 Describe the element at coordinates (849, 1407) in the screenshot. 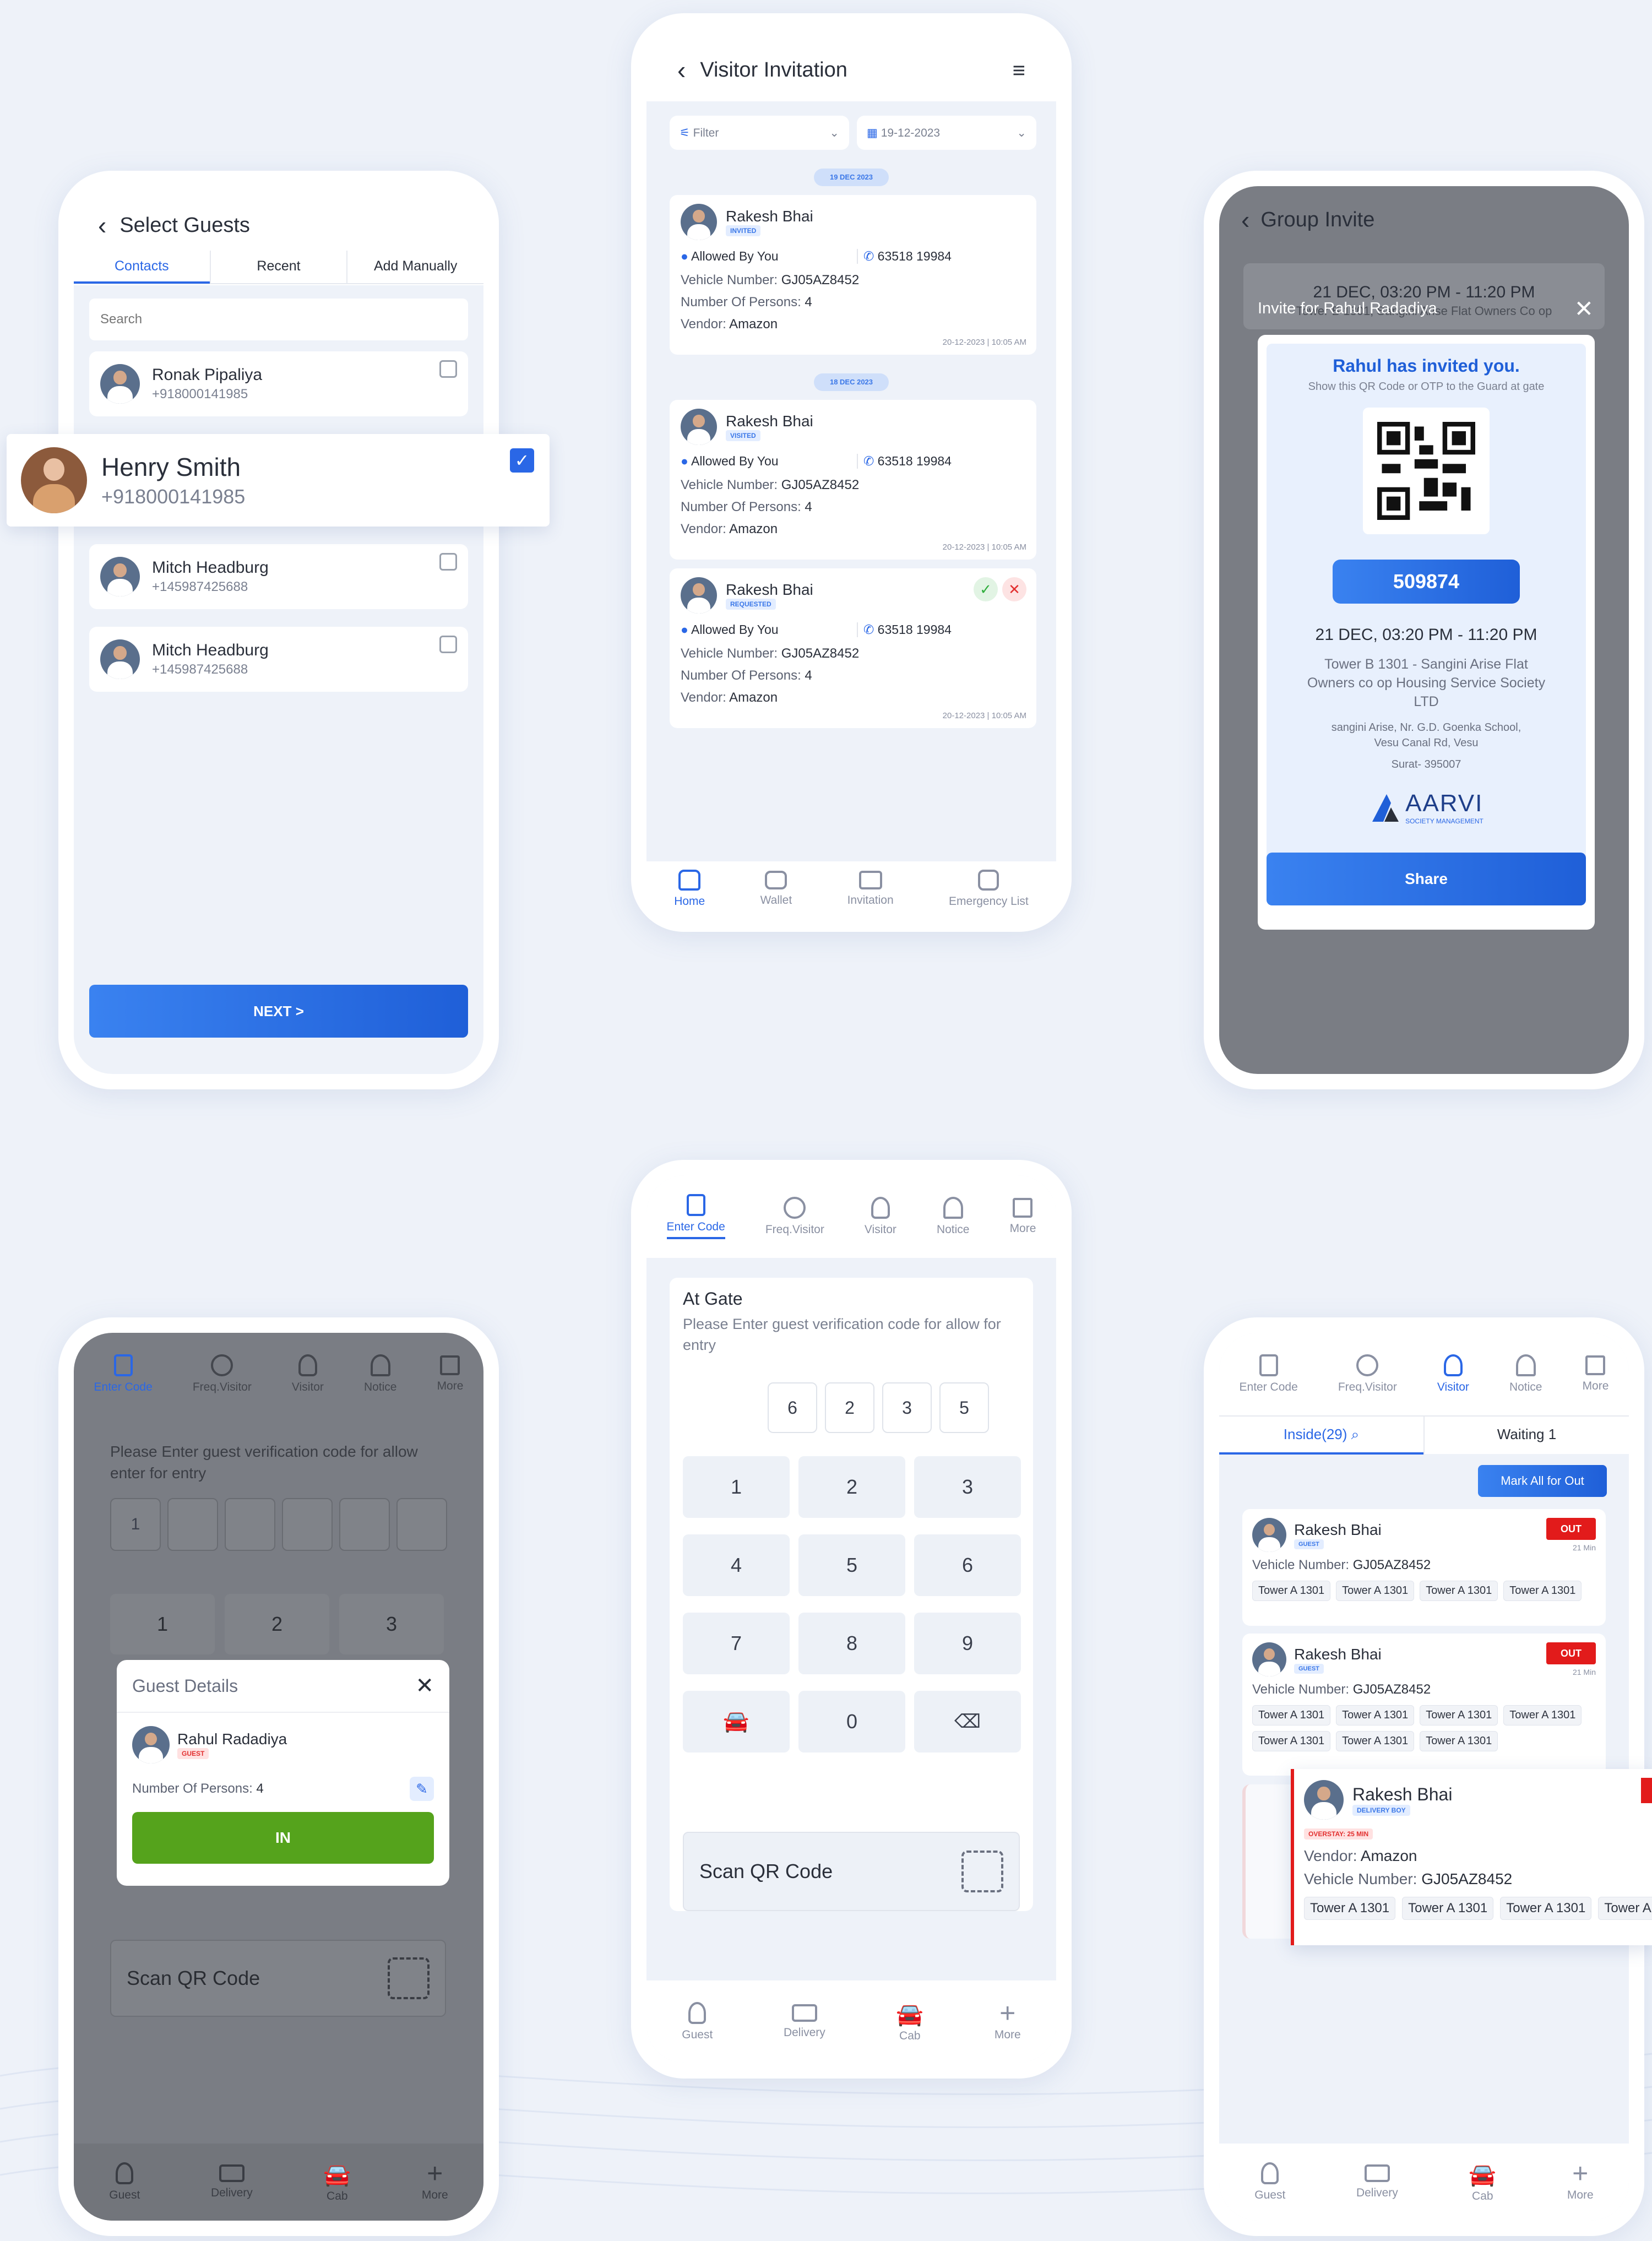

I see `otp-box: 2` at that location.